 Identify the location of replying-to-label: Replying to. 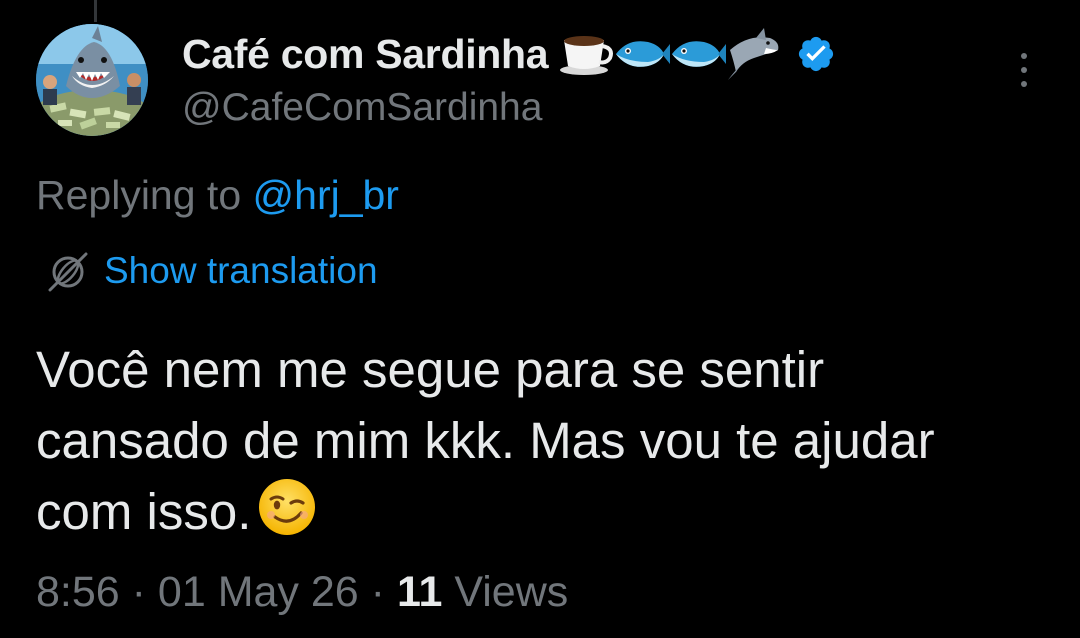
(144, 195).